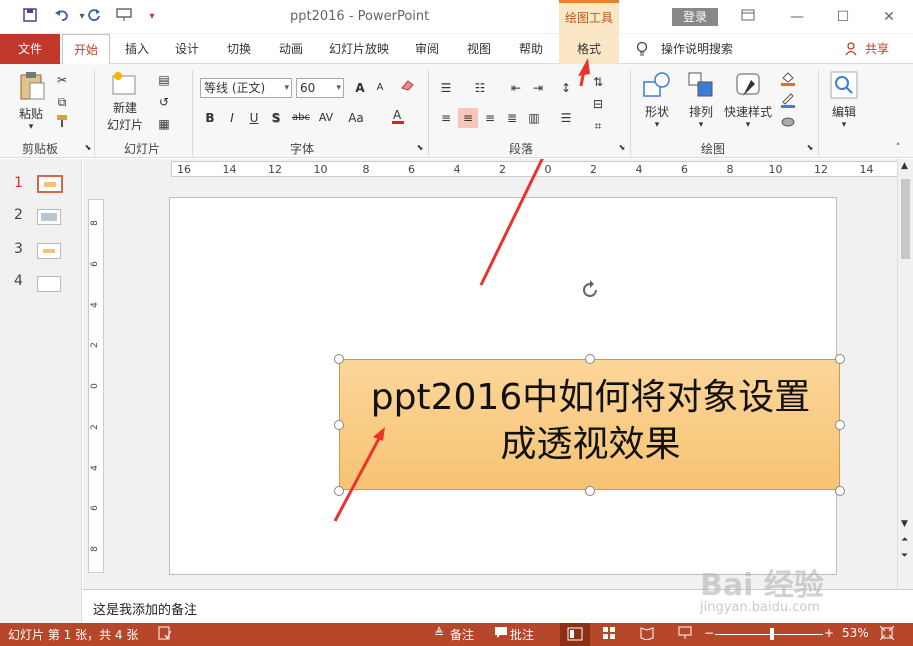  What do you see at coordinates (62, 80) in the screenshot?
I see `cut-icon: ✂` at bounding box center [62, 80].